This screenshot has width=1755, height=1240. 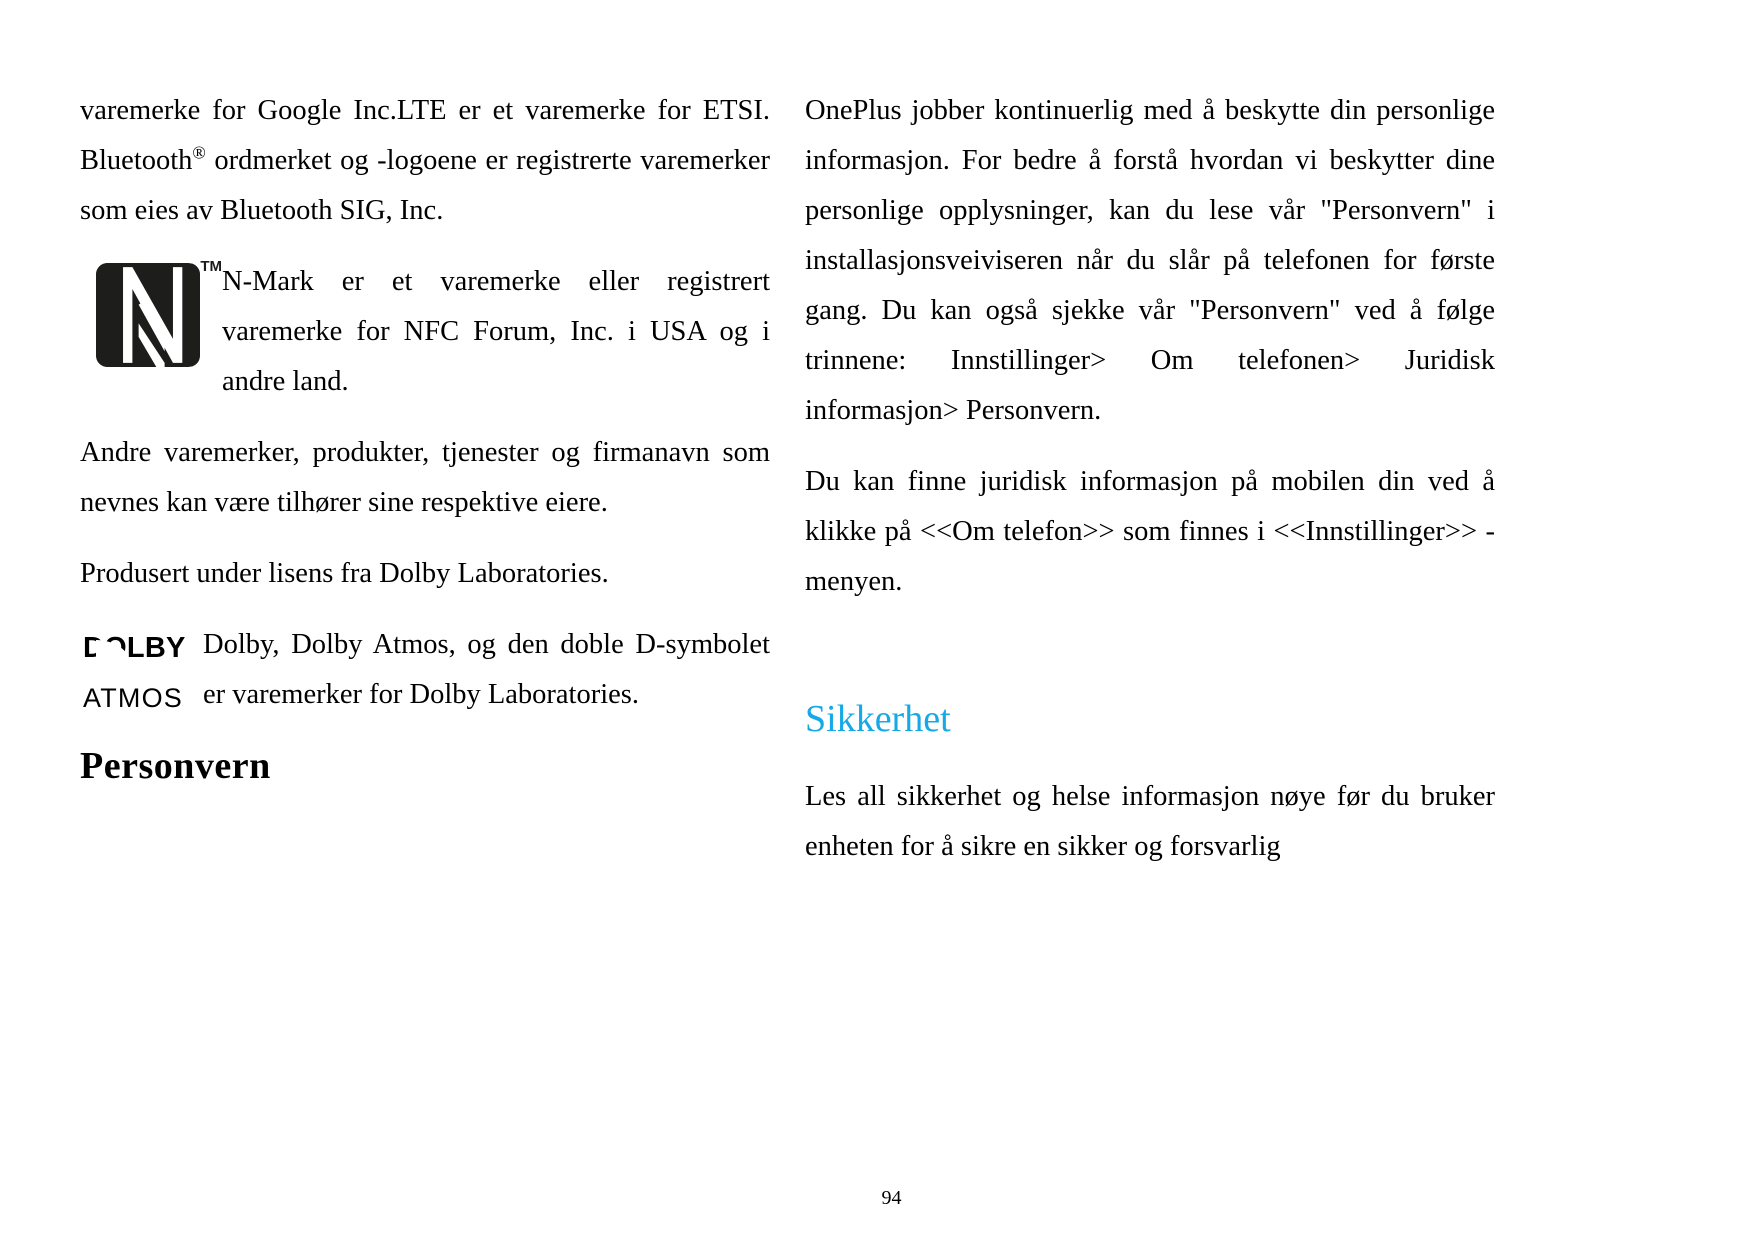 I want to click on nmark-logo-wrapper: TM, so click(x=159, y=317).